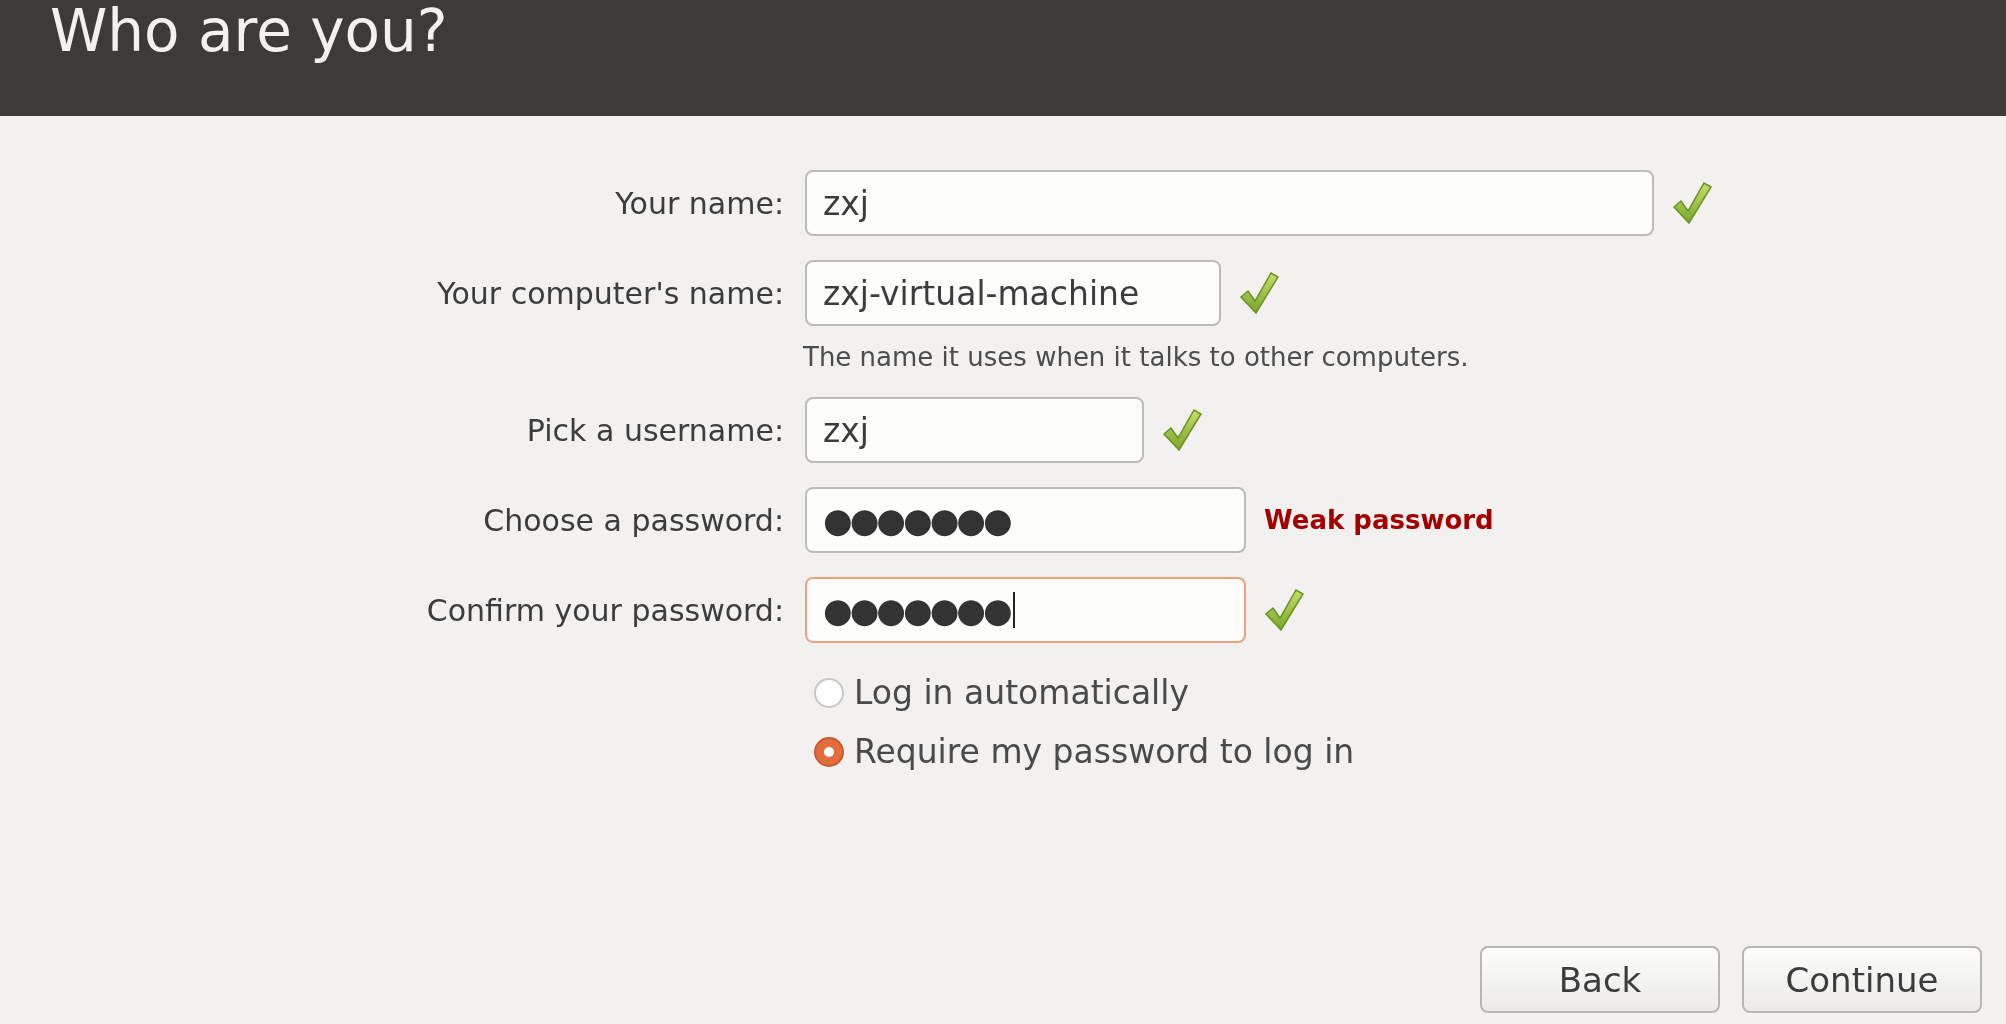 The width and height of the screenshot is (2006, 1024). I want to click on field-label: Choose a password:, so click(633, 520).